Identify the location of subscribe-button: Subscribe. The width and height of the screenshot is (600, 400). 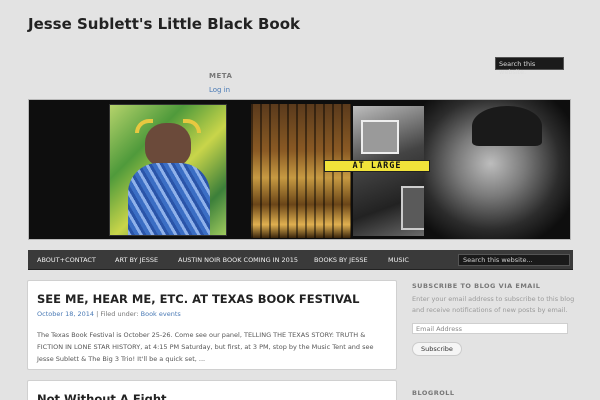
(437, 349).